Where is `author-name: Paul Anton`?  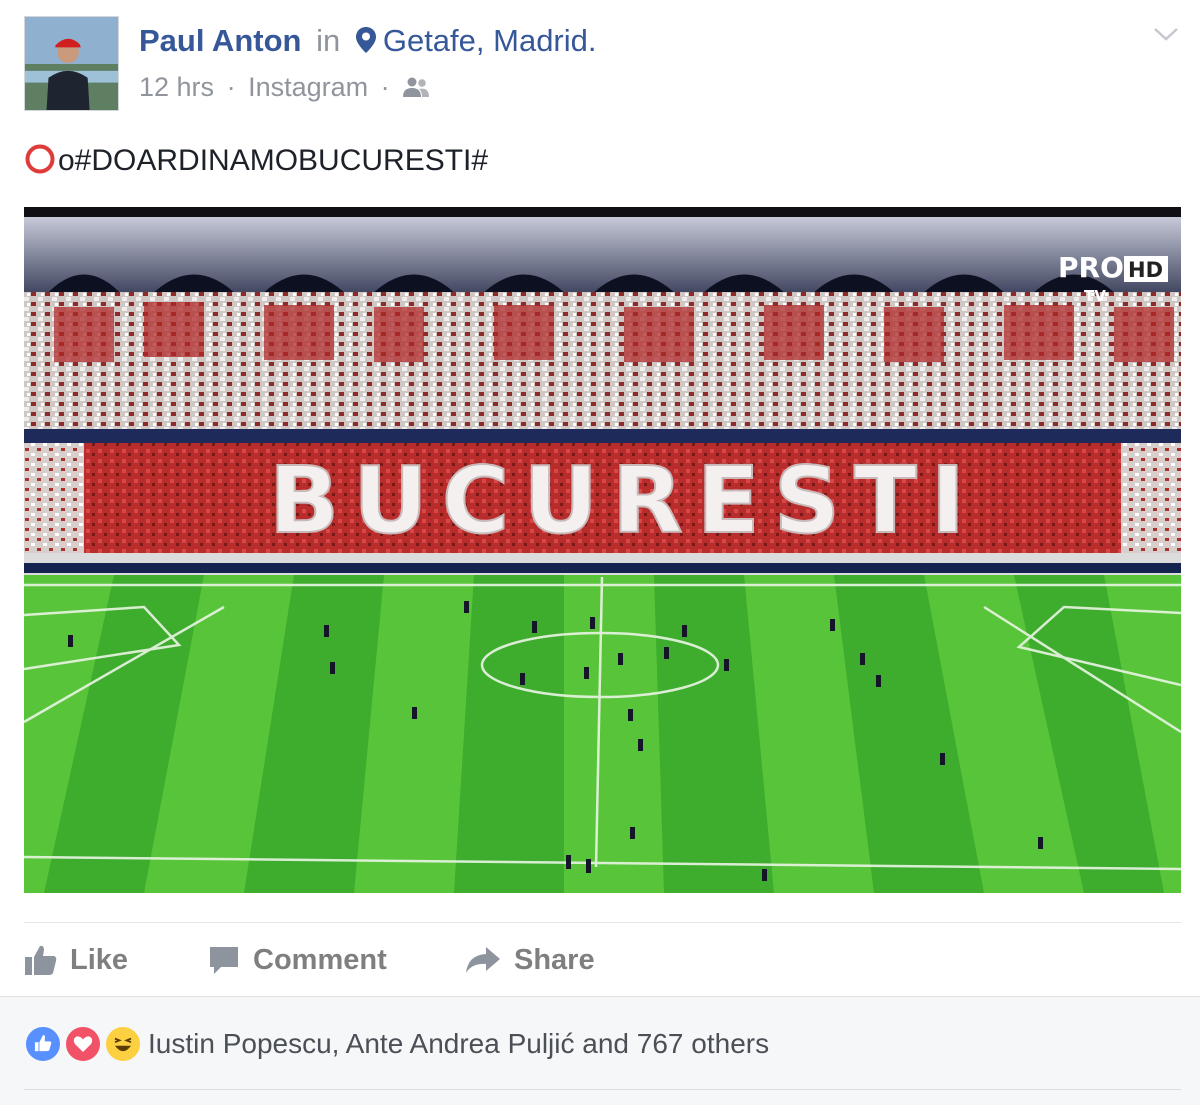 author-name: Paul Anton is located at coordinates (220, 40).